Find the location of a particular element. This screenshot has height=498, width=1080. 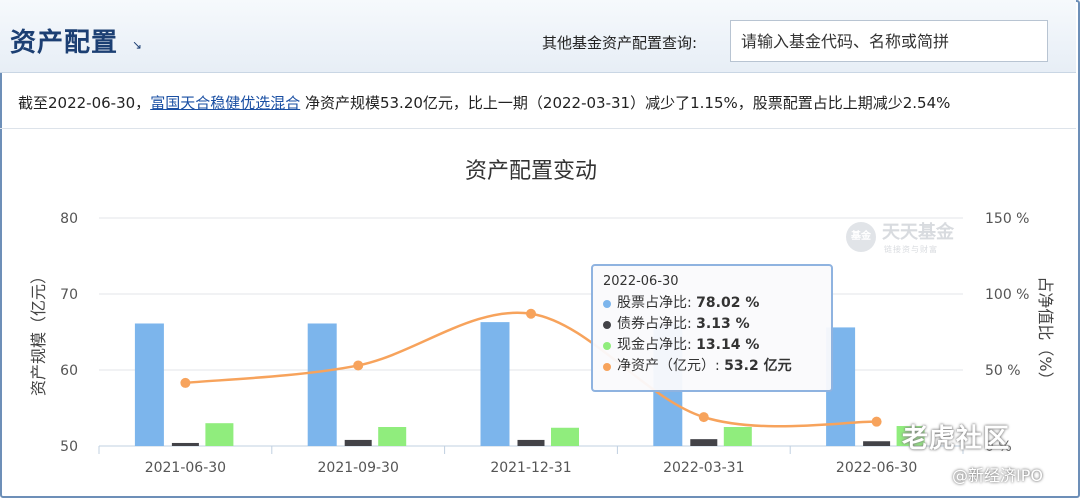

y-tick-label-right: 50 % is located at coordinates (1003, 371).